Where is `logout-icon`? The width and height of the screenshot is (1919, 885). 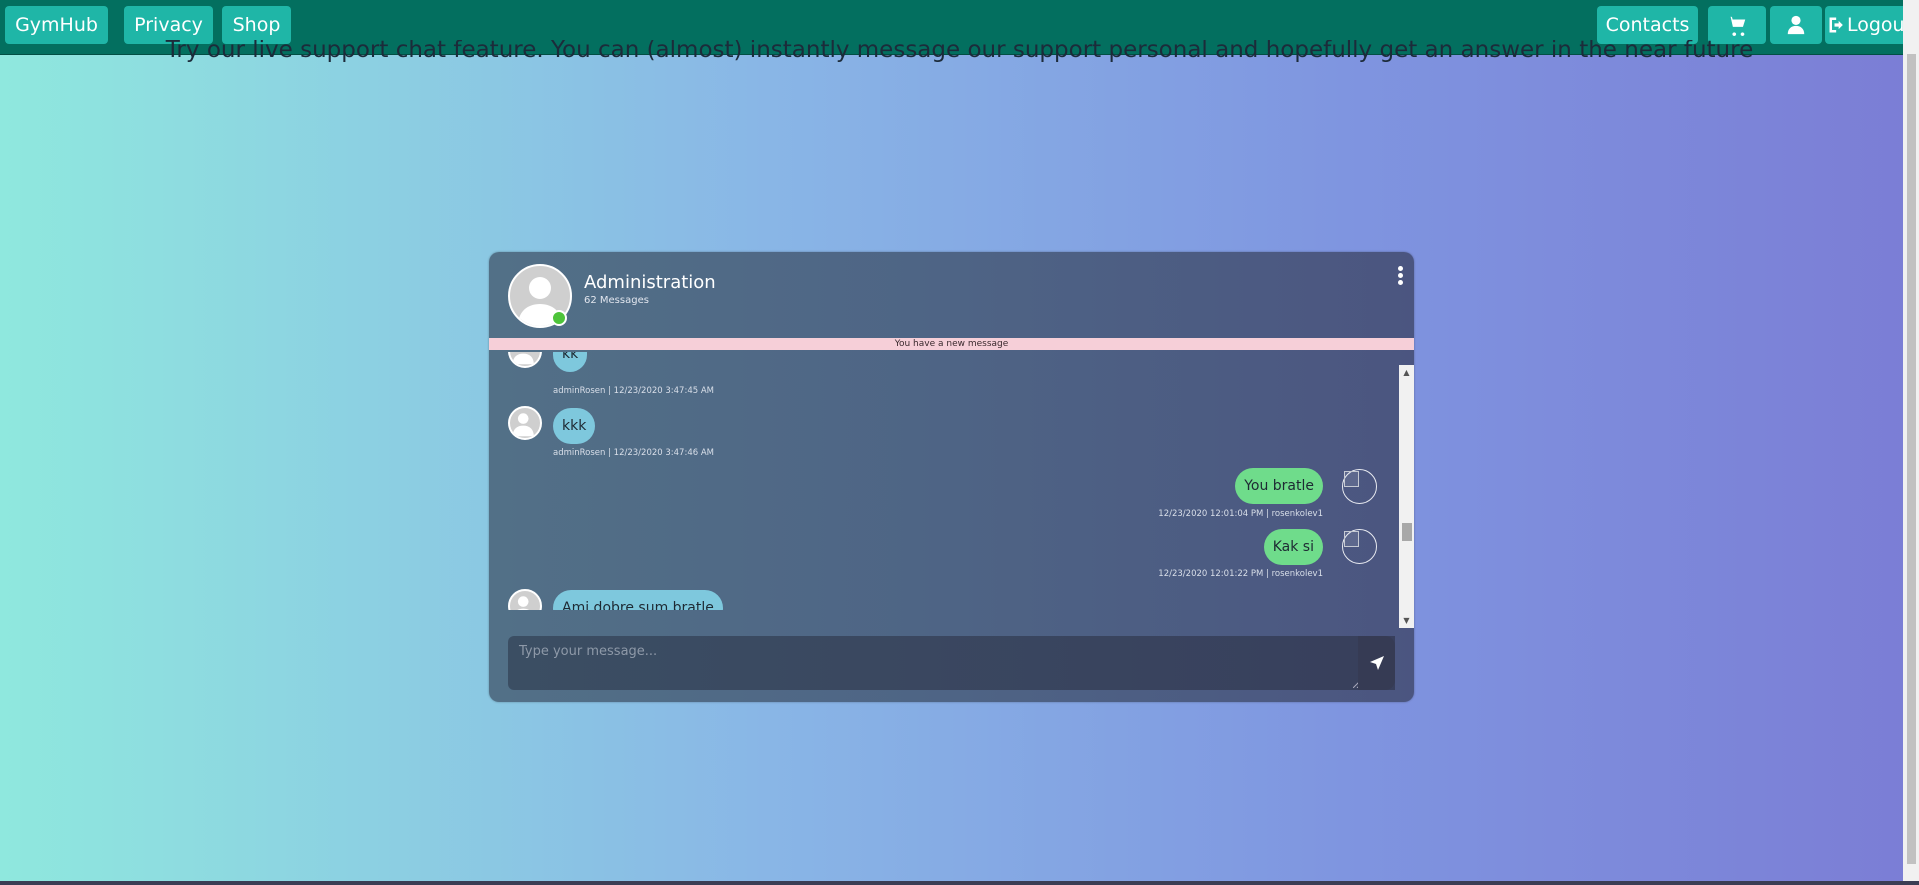
logout-icon is located at coordinates (1836, 25).